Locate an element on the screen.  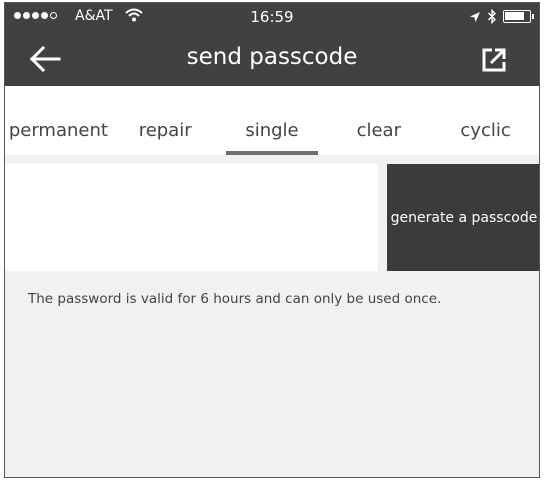
status-bar: A&AT 16:59 is located at coordinates (272, 17).